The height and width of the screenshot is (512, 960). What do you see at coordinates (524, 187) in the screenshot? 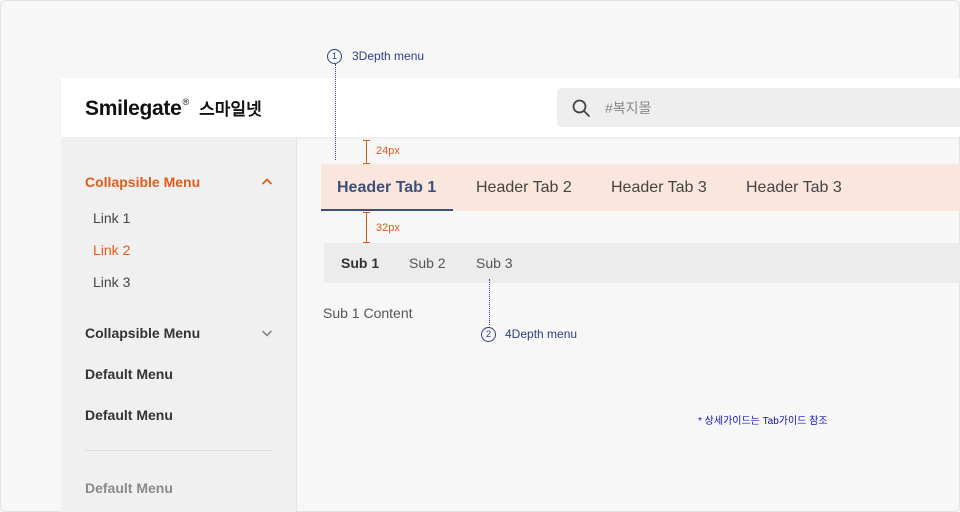
I see `tab-header-2: Header Tab 2` at bounding box center [524, 187].